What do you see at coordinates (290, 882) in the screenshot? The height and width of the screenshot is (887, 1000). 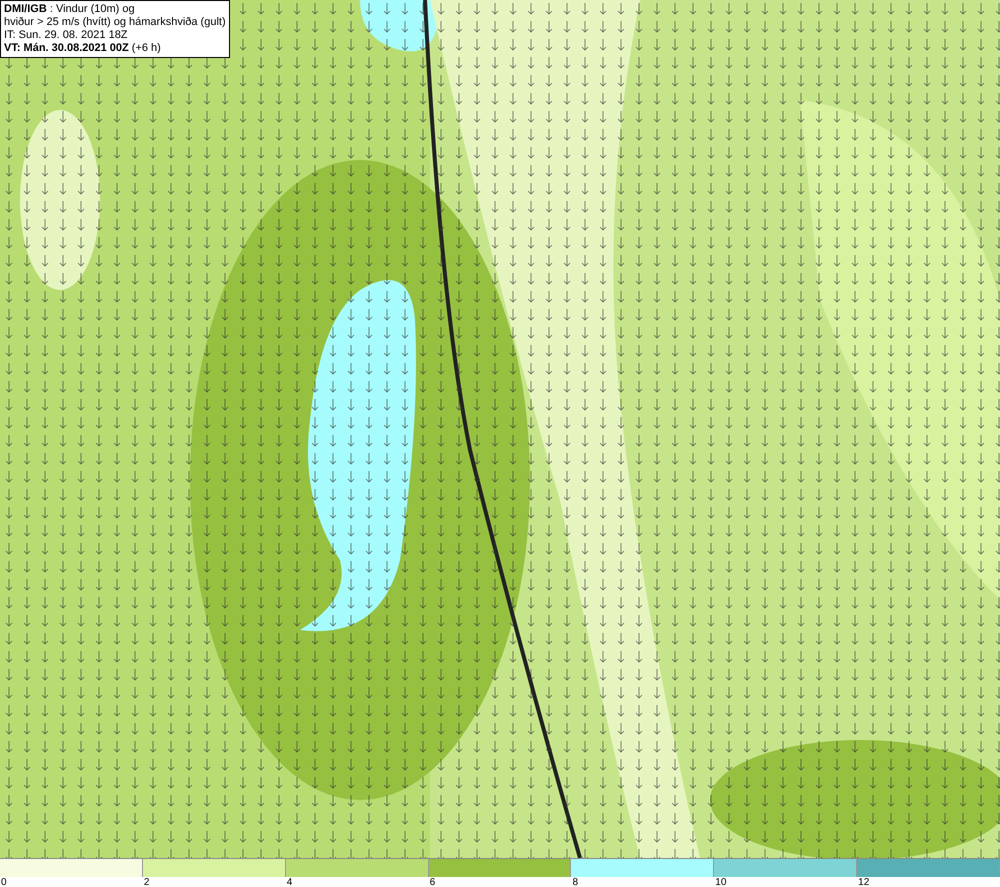 I see `legend-tick-label: 4` at bounding box center [290, 882].